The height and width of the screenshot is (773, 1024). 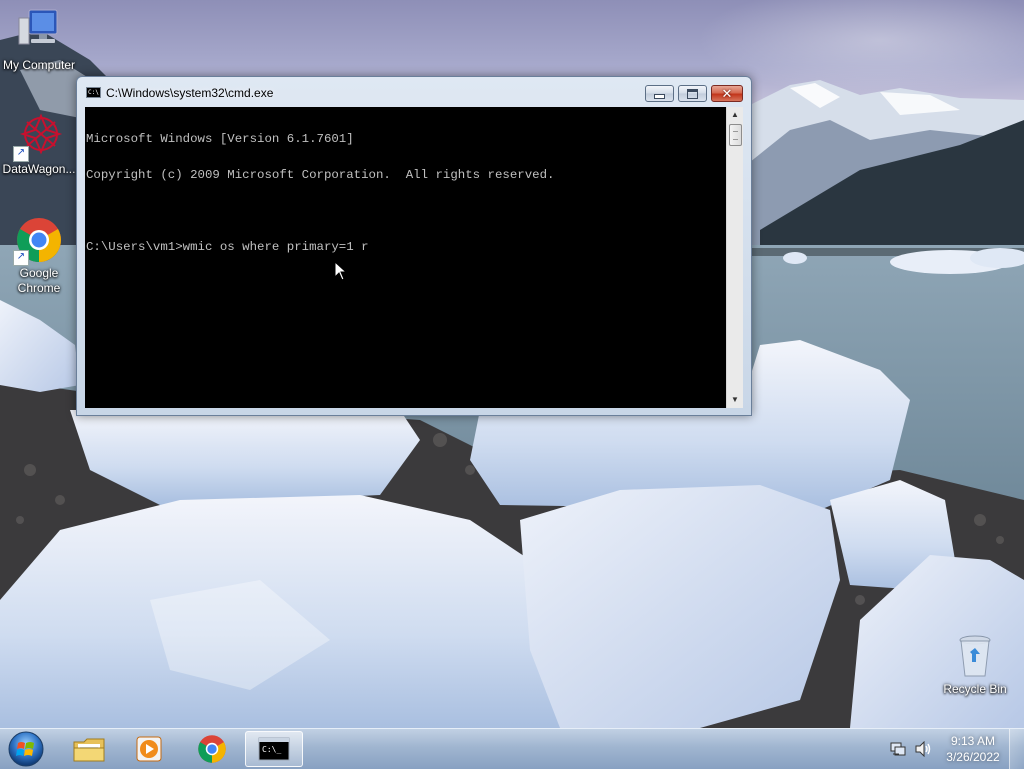 What do you see at coordinates (975, 656) in the screenshot?
I see `recycle-bin-icon` at bounding box center [975, 656].